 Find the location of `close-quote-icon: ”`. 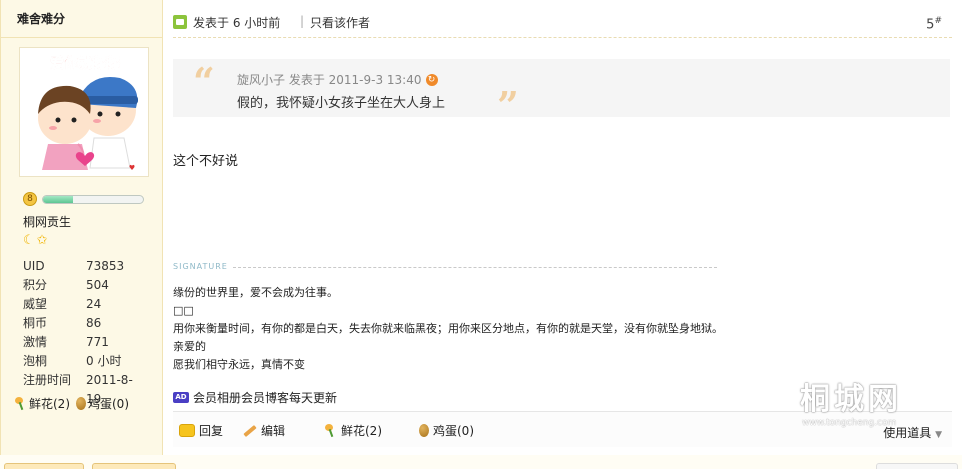

close-quote-icon: ” is located at coordinates (508, 105).